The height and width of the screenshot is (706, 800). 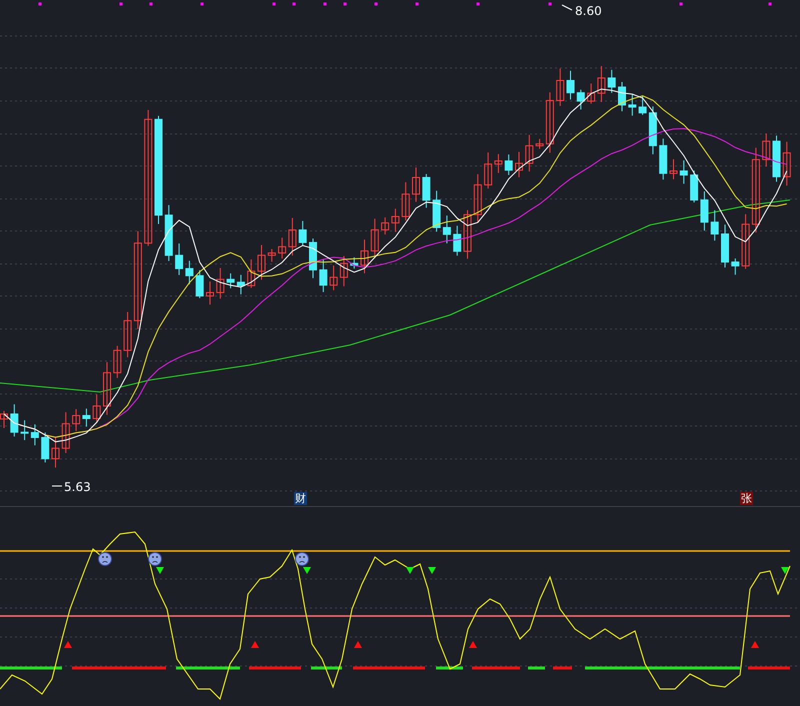 What do you see at coordinates (588, 11) in the screenshot?
I see `high-price-label: 8.60` at bounding box center [588, 11].